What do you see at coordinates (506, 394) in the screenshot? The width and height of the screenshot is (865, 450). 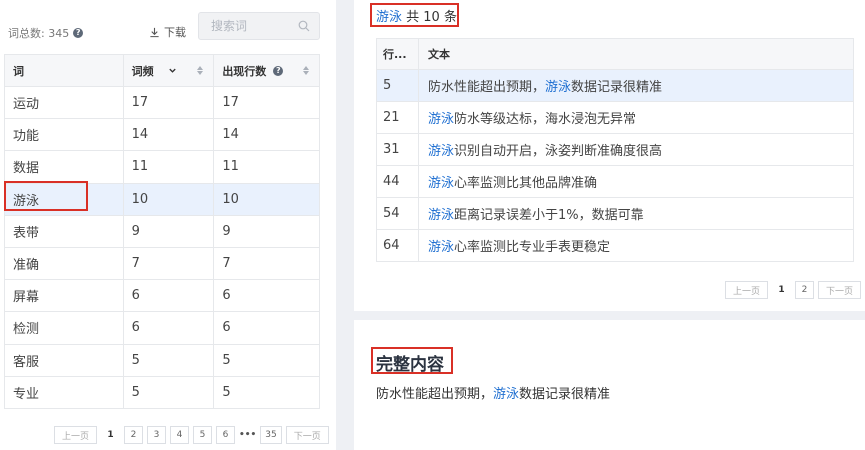 I see `full-content-keyword: 游泳` at bounding box center [506, 394].